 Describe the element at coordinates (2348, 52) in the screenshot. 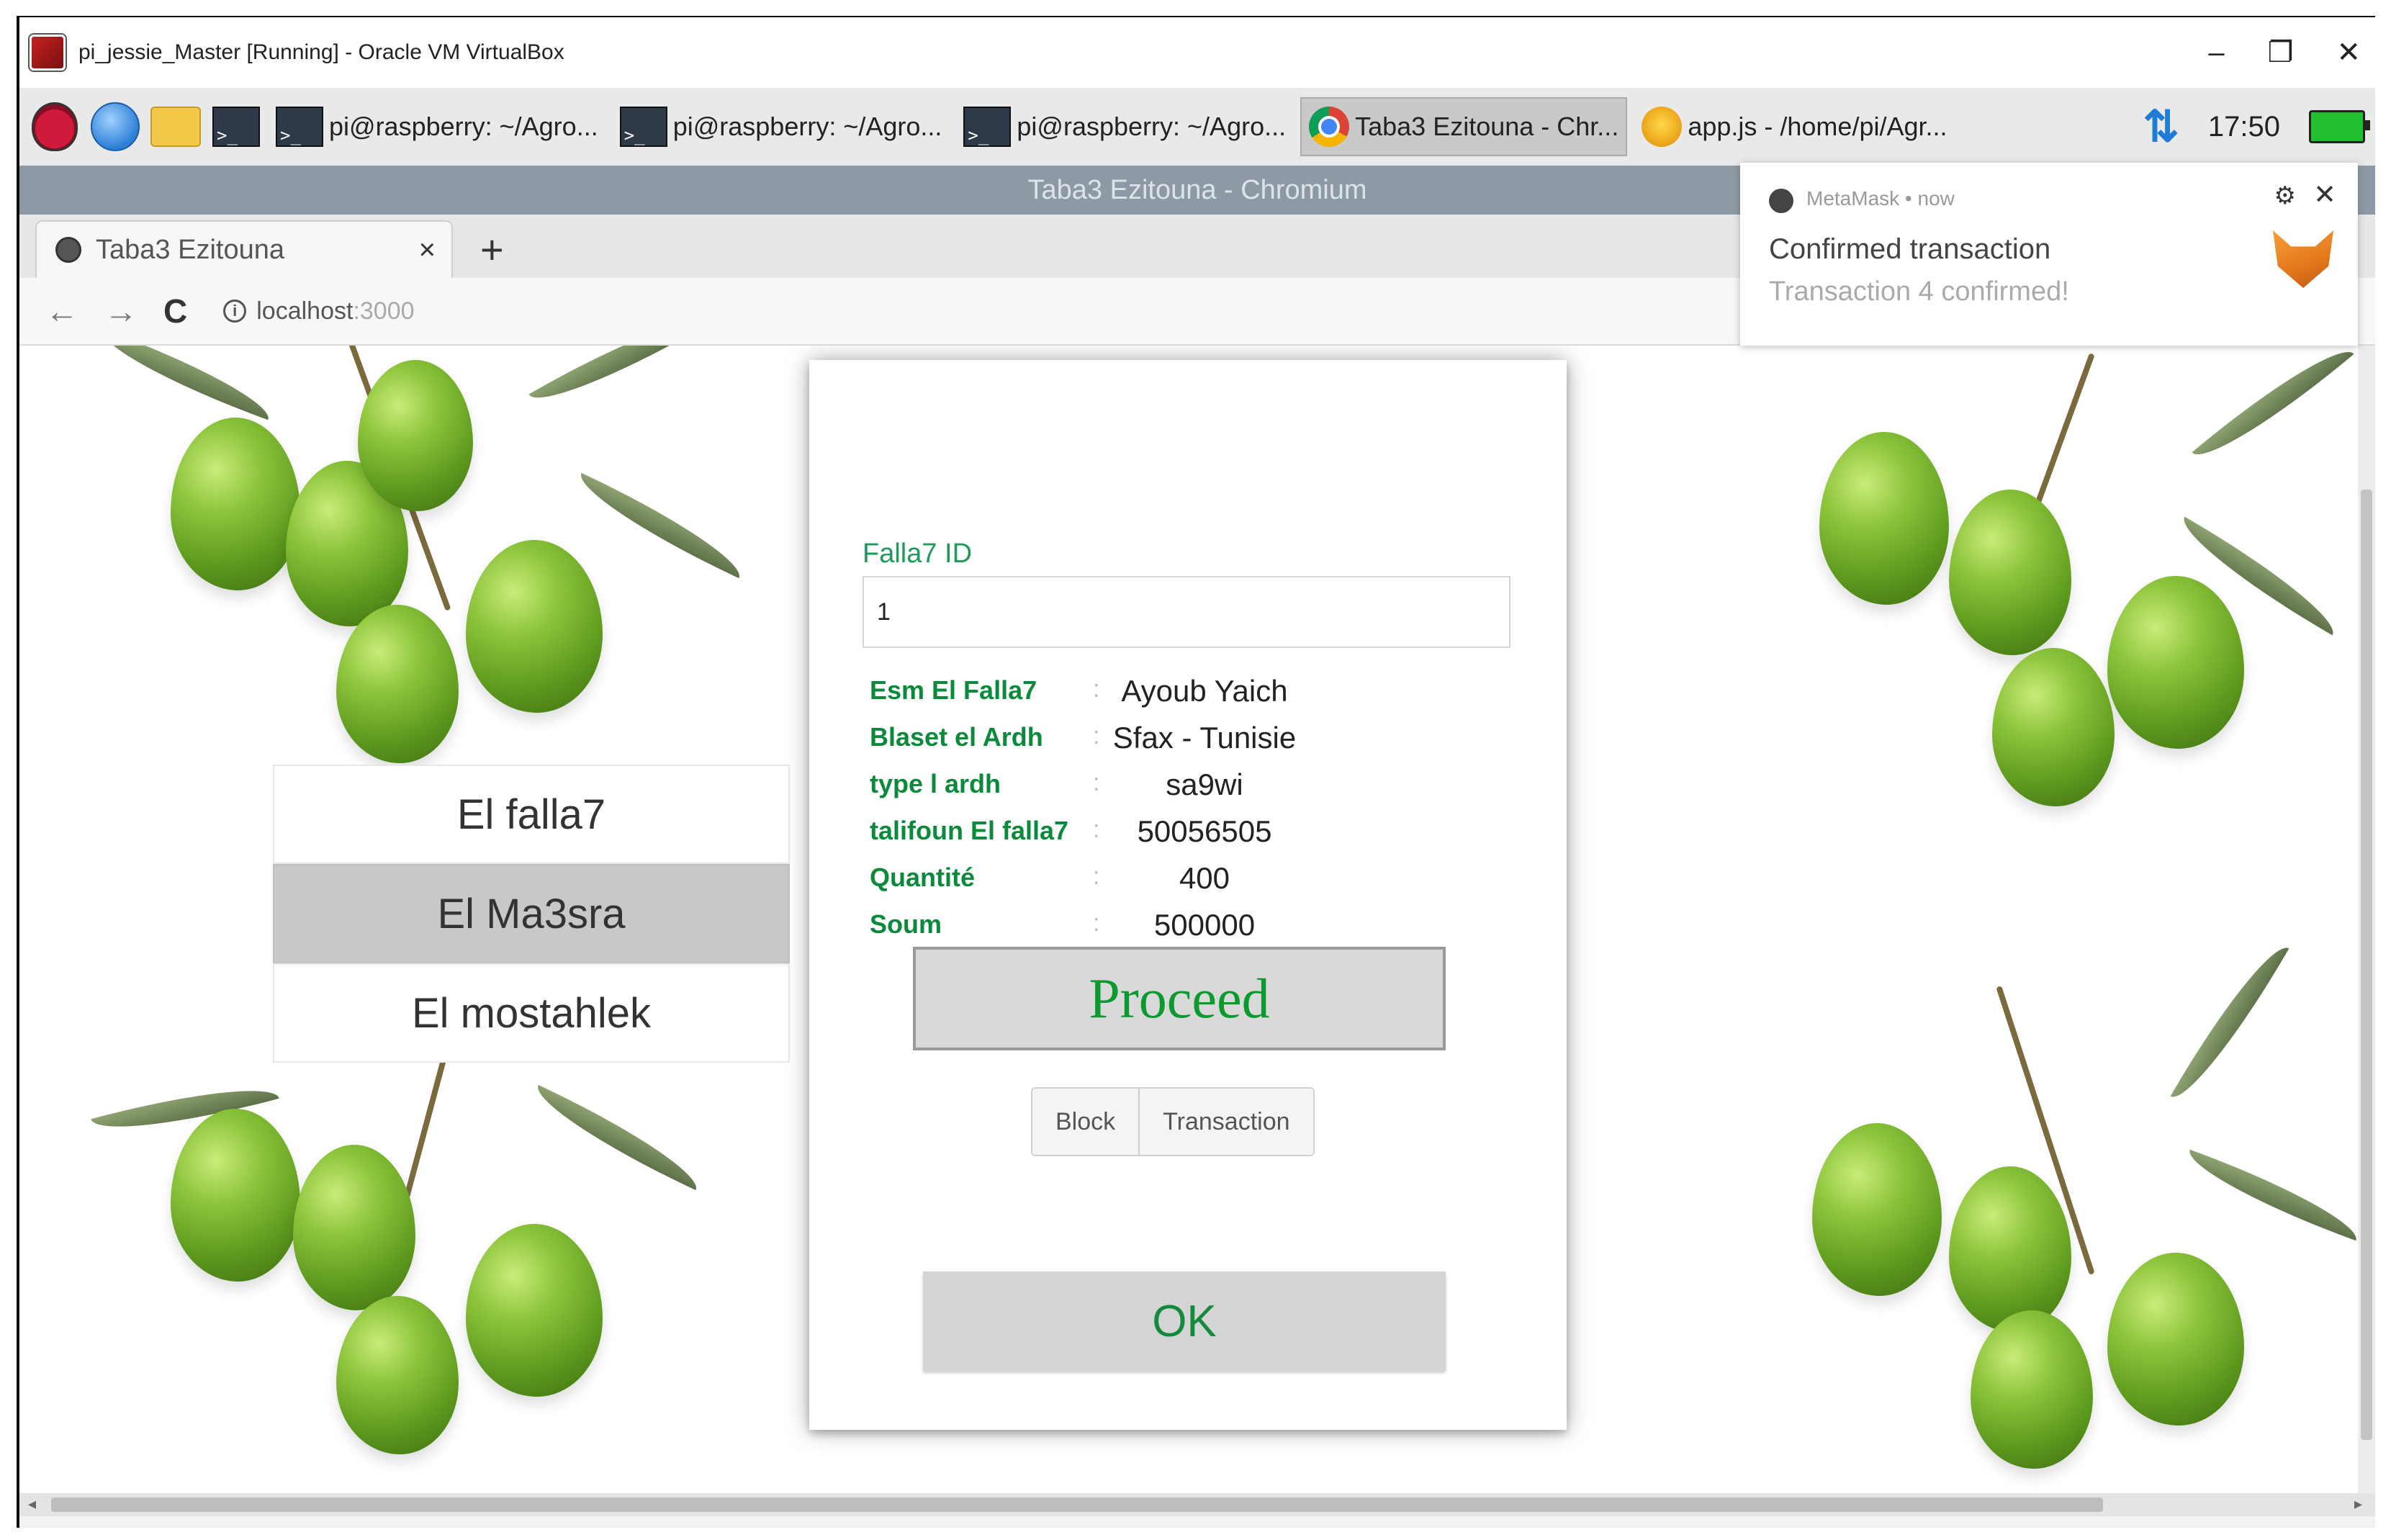

I see `close-button: ✕` at that location.